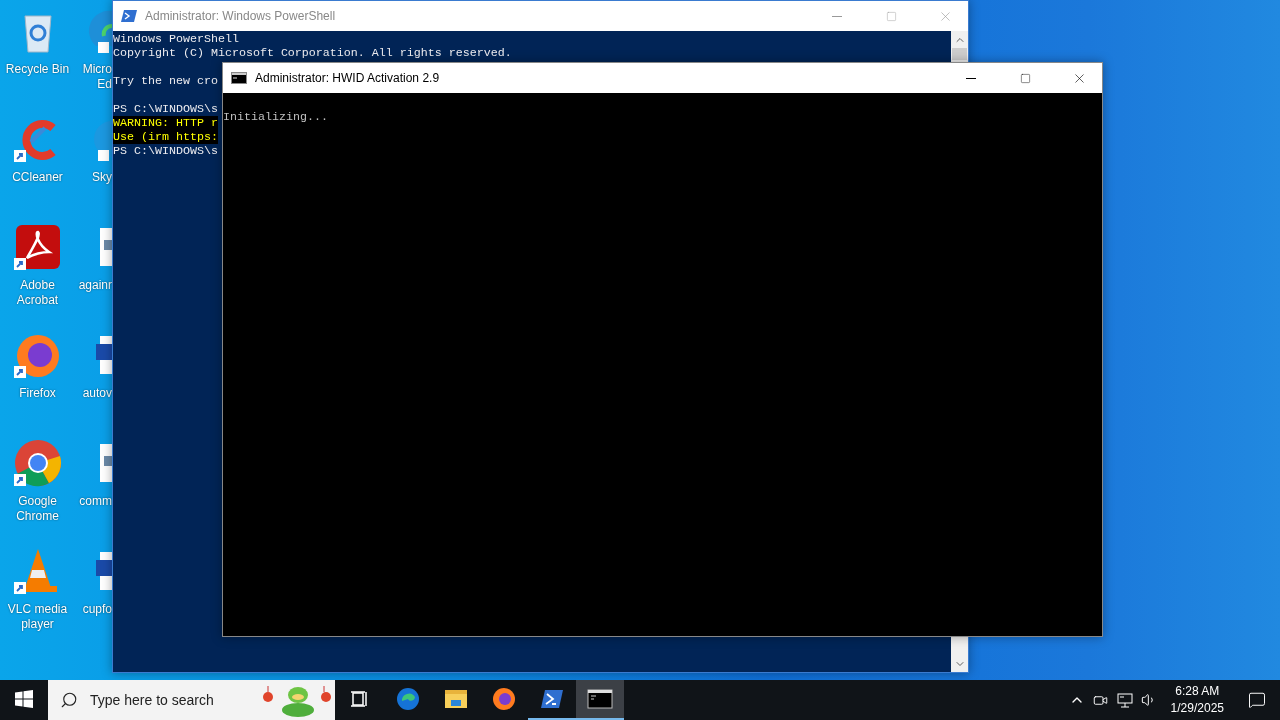  I want to click on icon-label: autov, so click(97, 393).